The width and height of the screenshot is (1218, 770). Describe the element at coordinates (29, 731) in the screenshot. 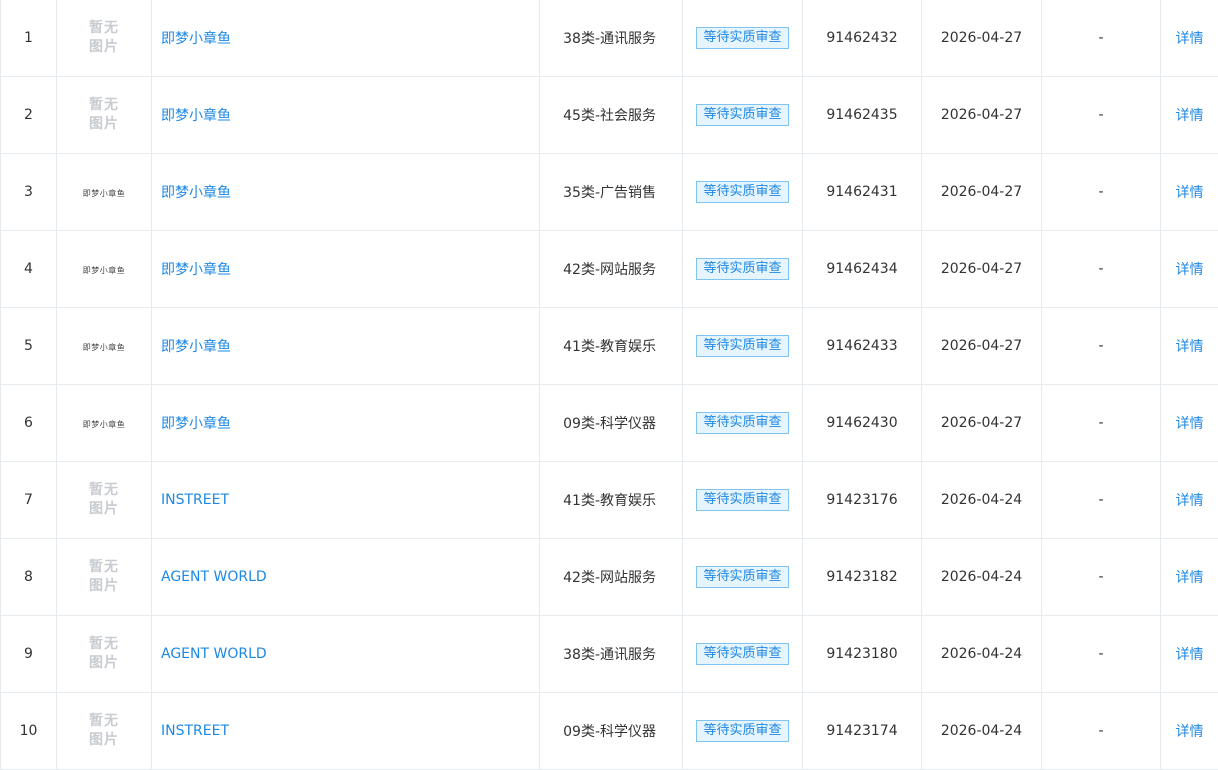

I see `row-index: 10` at that location.